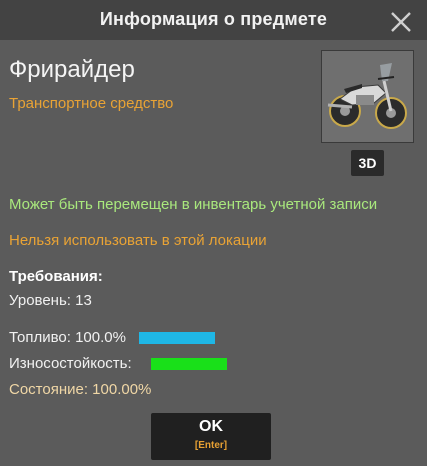  I want to click on close-icon, so click(401, 22).